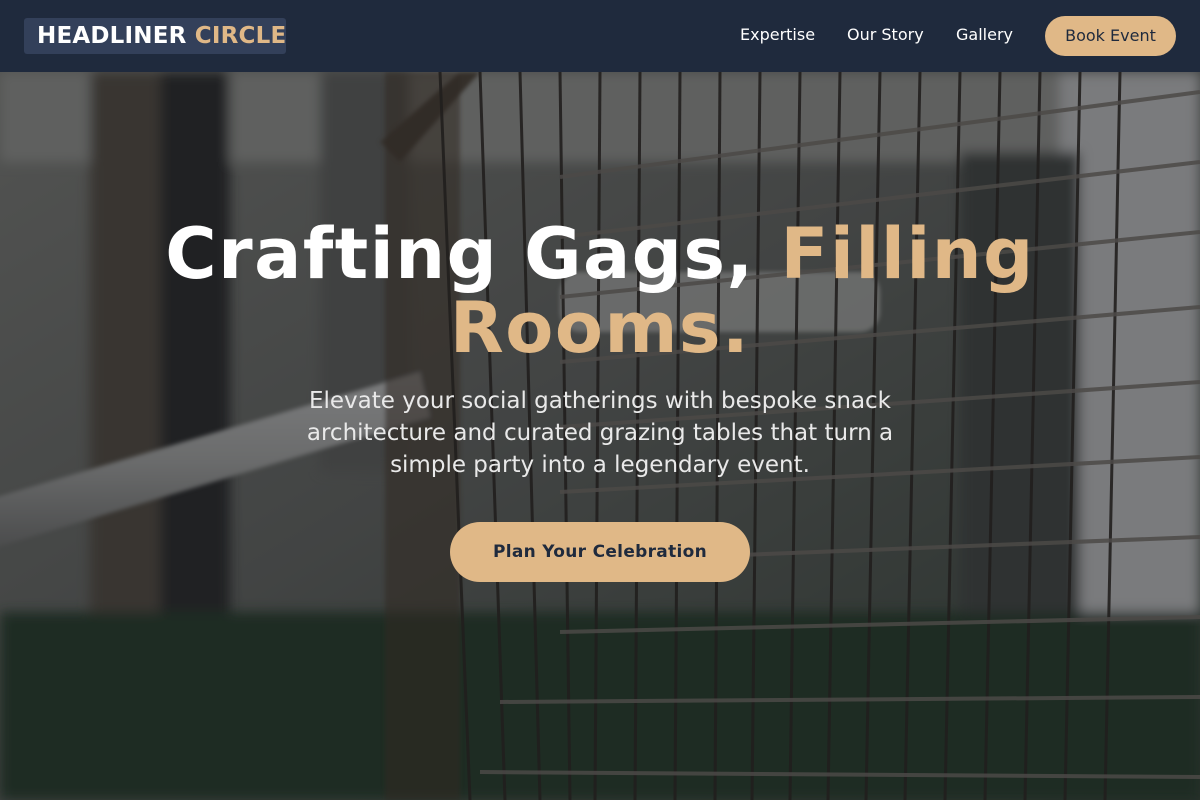 The height and width of the screenshot is (800, 1200). What do you see at coordinates (885, 35) in the screenshot?
I see `nav-link-our-story: Our Story` at bounding box center [885, 35].